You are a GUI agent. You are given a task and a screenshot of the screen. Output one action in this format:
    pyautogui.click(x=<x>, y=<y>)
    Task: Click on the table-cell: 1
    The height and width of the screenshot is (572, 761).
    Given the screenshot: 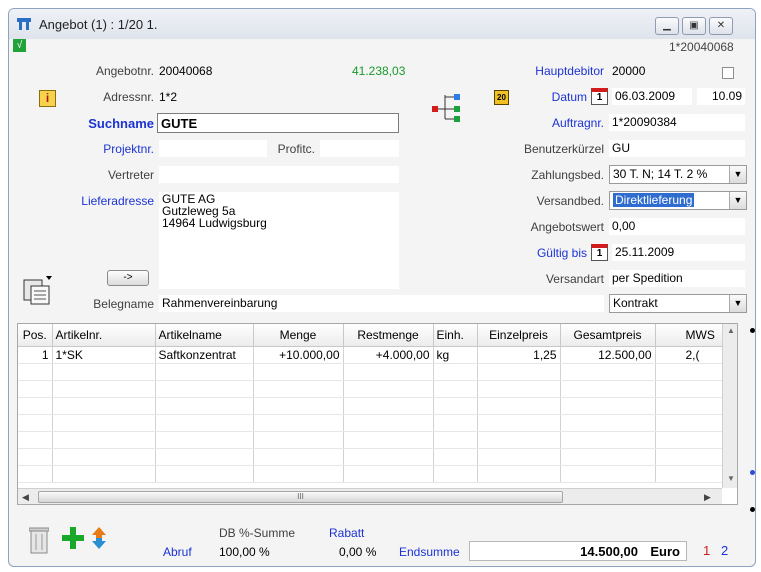 What is the action you would take?
    pyautogui.click(x=35, y=355)
    